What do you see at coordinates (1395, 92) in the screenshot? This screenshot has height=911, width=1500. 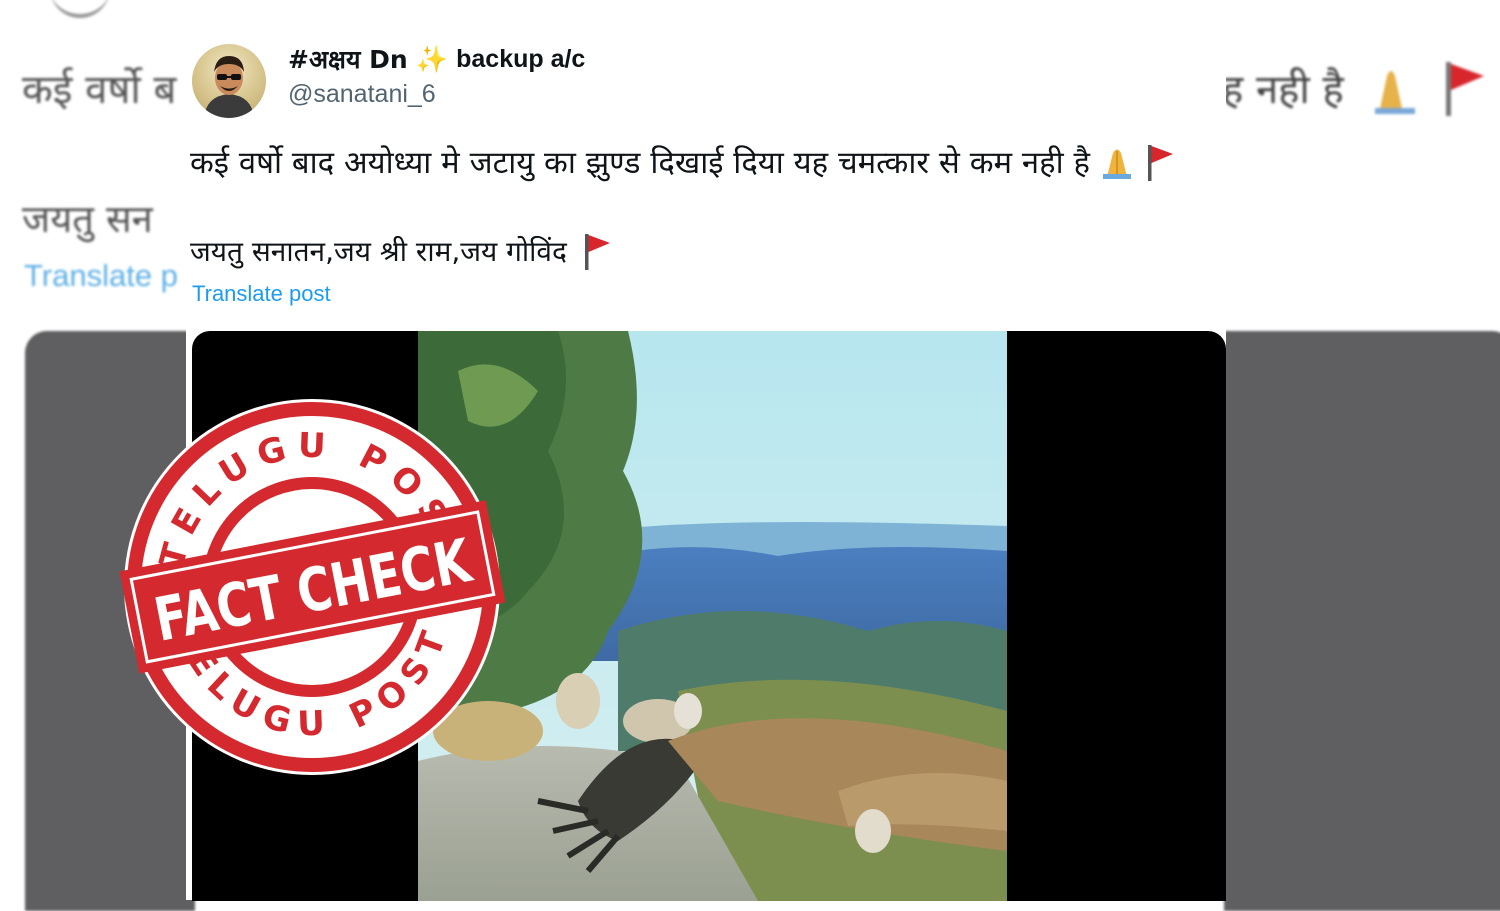 I see `background-pray-icon` at bounding box center [1395, 92].